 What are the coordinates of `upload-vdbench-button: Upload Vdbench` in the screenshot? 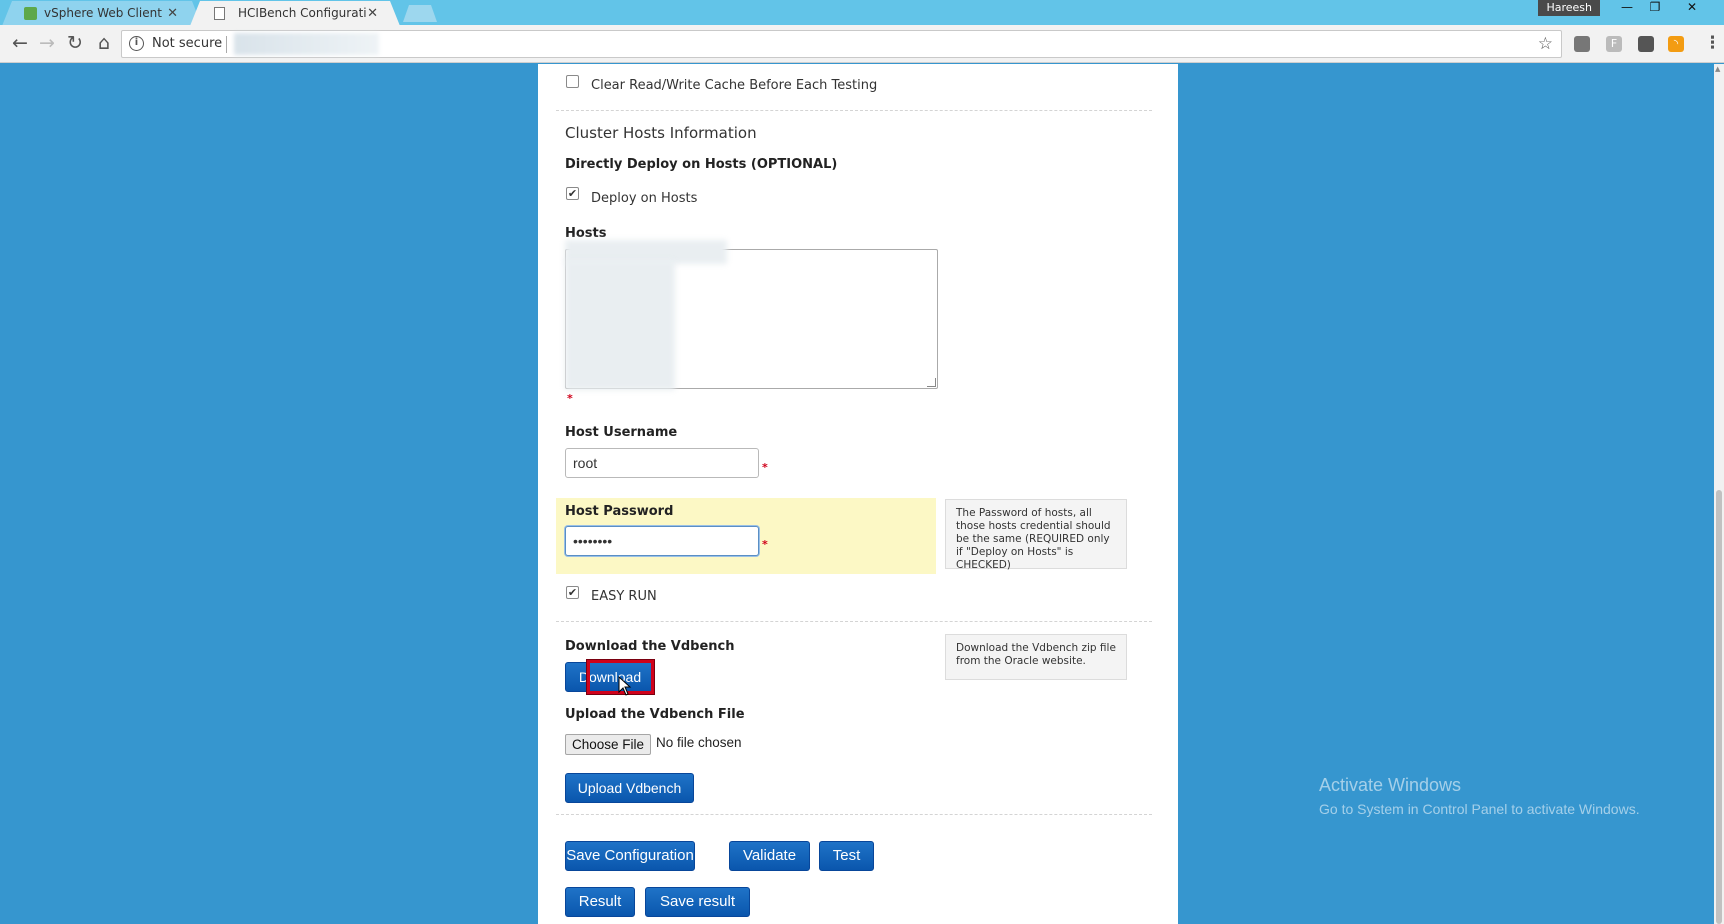 It's located at (629, 788).